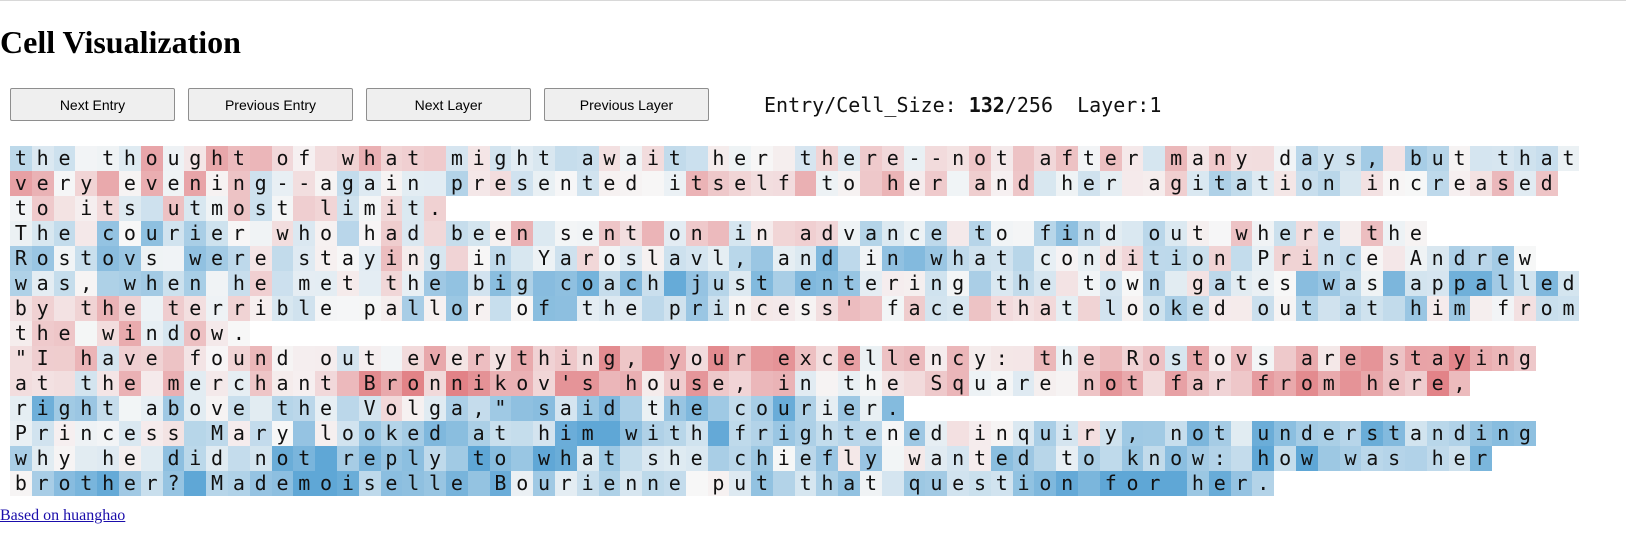 The width and height of the screenshot is (1626, 537). Describe the element at coordinates (1459, 308) in the screenshot. I see `char-cell: m` at that location.